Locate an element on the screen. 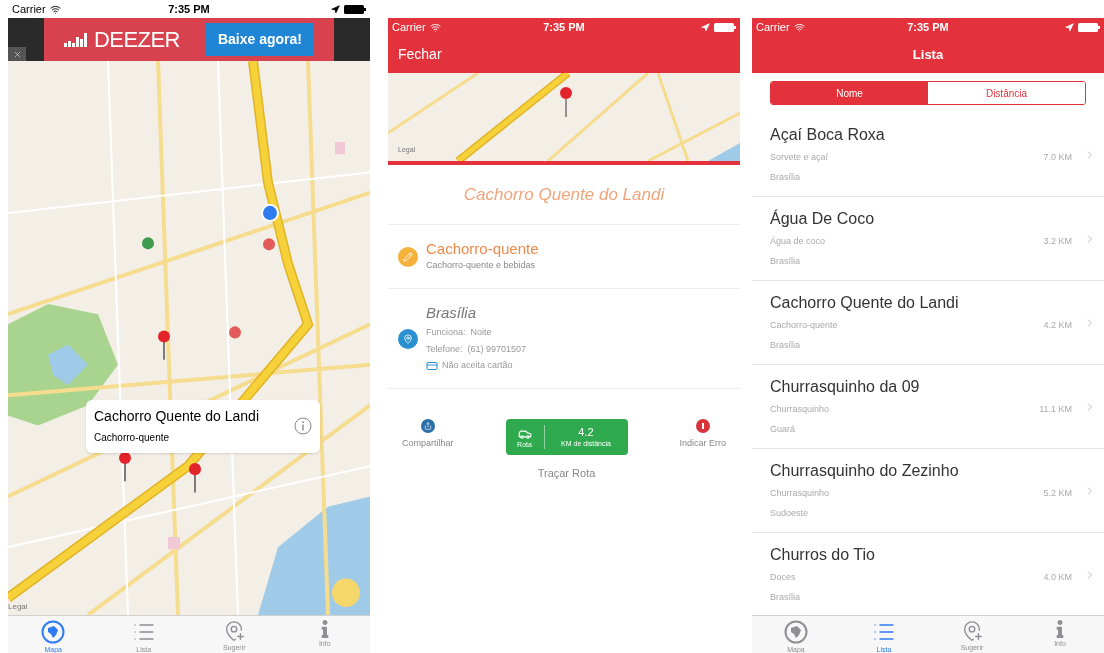 Image resolution: width=1104 pixels, height=653 pixels. place-distance: 4.2 KM is located at coordinates (1057, 325).